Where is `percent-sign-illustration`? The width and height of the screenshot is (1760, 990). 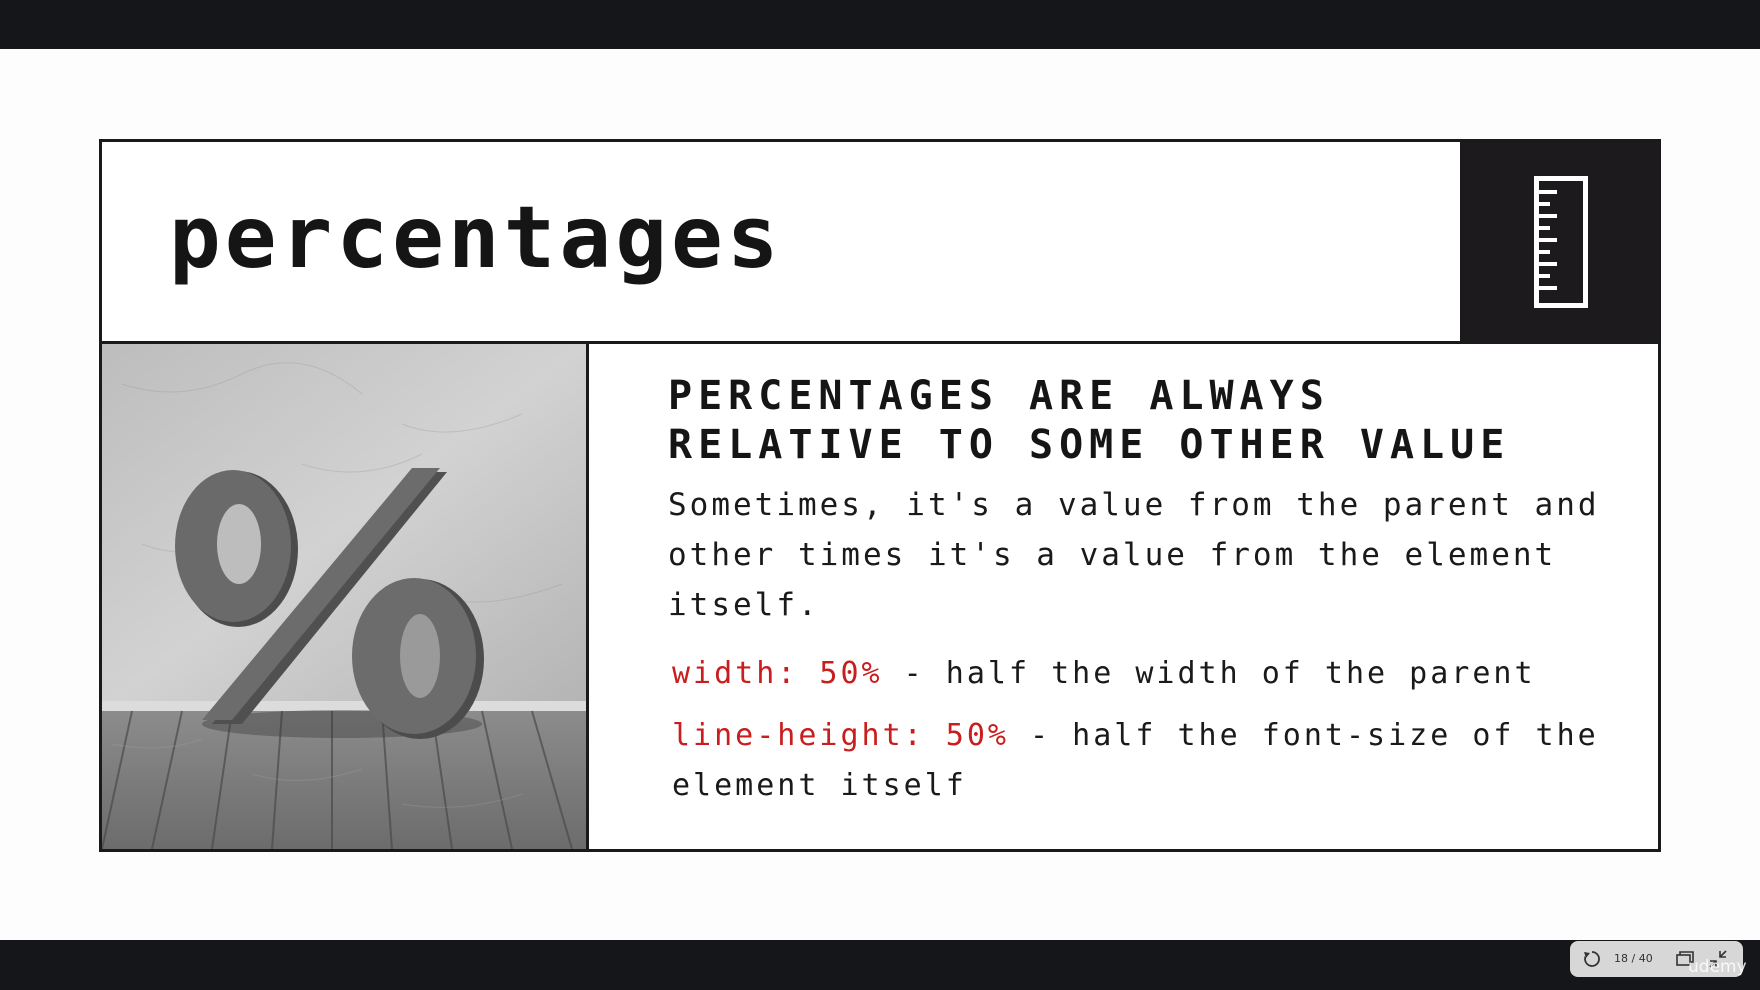 percent-sign-illustration is located at coordinates (344, 596).